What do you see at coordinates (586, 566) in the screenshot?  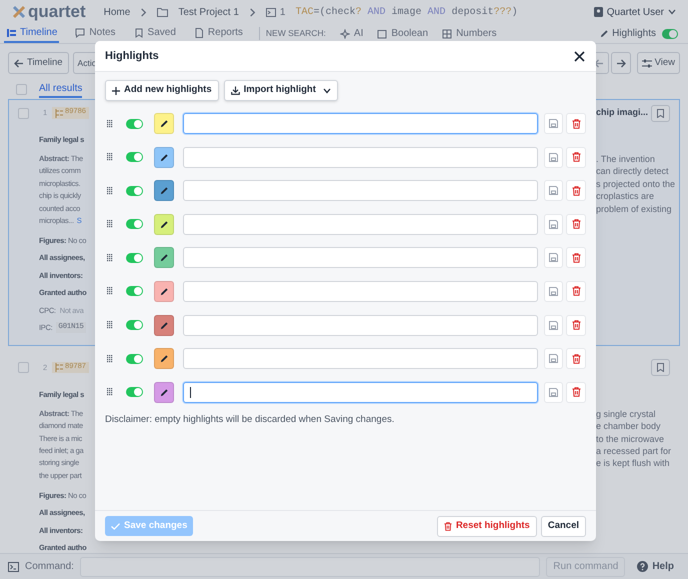 I see `run-command-button: Run command` at bounding box center [586, 566].